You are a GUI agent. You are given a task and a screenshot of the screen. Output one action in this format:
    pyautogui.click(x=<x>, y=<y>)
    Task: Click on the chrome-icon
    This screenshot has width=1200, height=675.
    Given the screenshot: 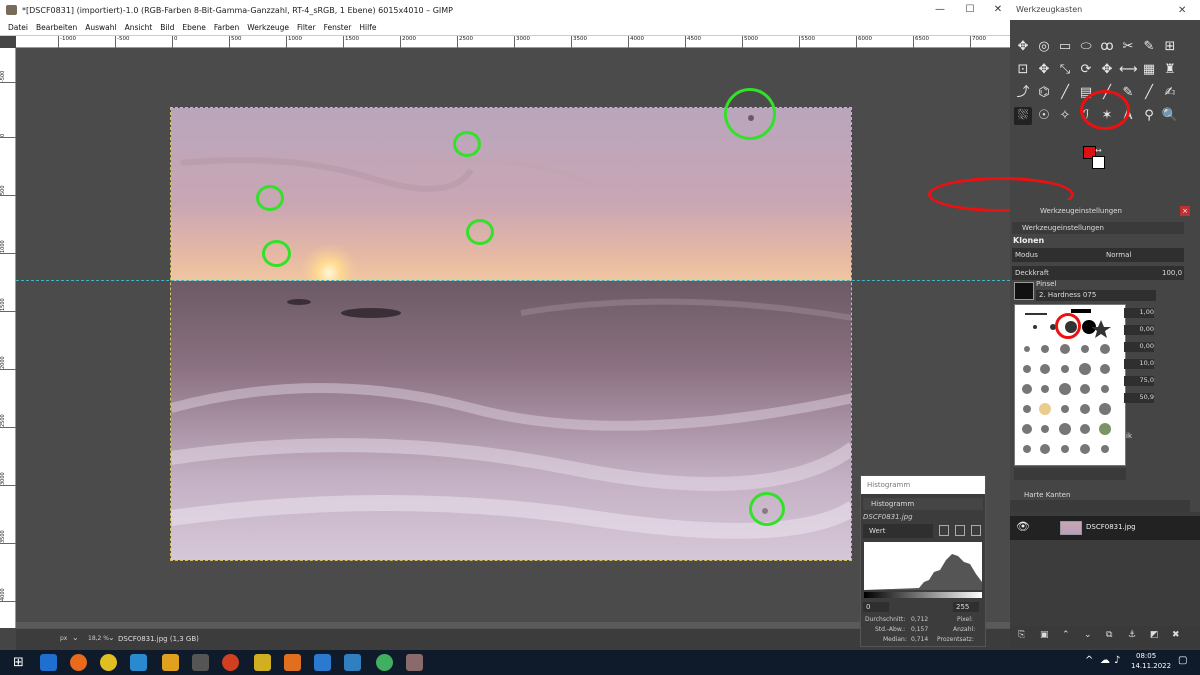 What is the action you would take?
    pyautogui.click(x=108, y=662)
    